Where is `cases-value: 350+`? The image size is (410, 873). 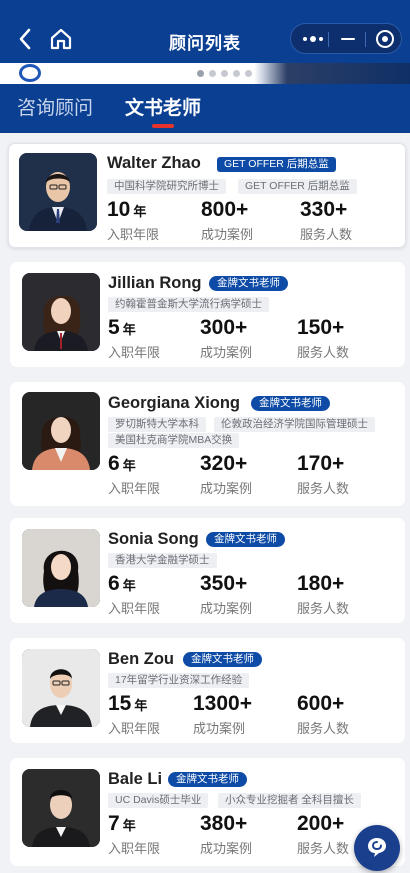
cases-value: 350+ is located at coordinates (224, 583).